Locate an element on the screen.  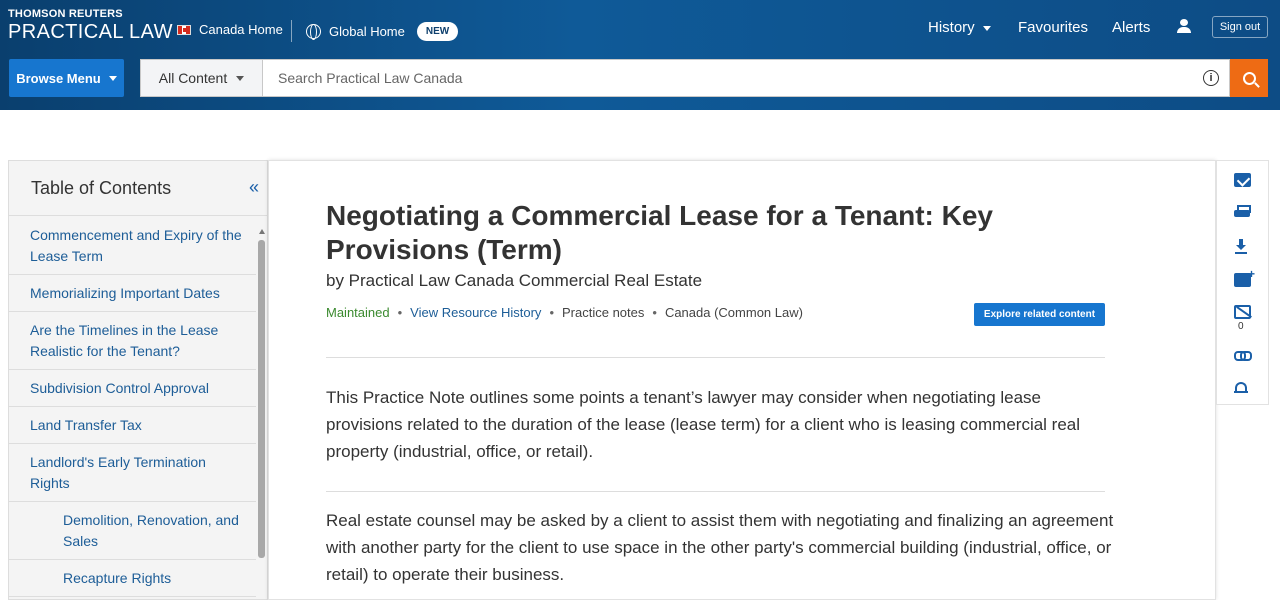
new-badge: NEW is located at coordinates (437, 31).